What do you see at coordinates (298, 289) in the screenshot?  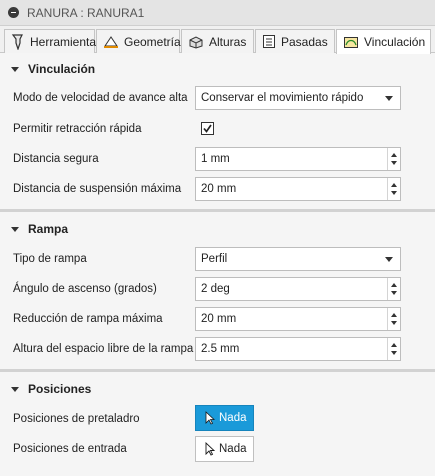 I see `ramp-angle-input: 2 deg` at bounding box center [298, 289].